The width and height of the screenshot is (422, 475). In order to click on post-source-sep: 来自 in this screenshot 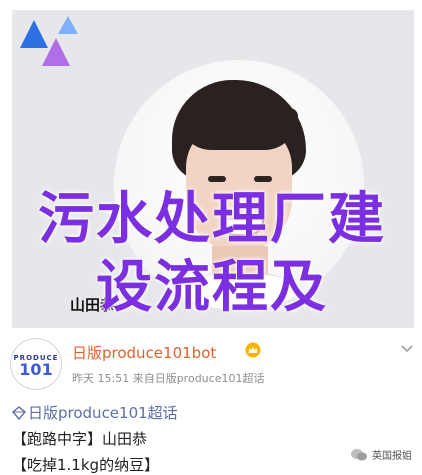, I will do `click(143, 378)`.